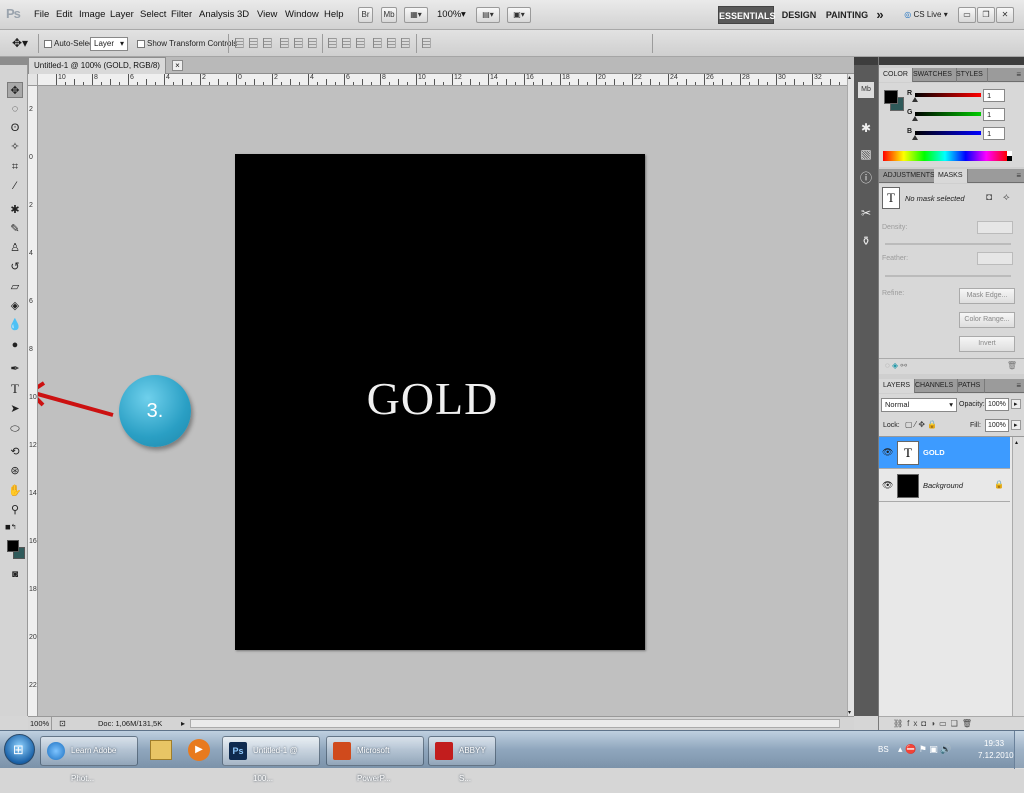  I want to click on status-zoom-icon: ⊡, so click(62, 723).